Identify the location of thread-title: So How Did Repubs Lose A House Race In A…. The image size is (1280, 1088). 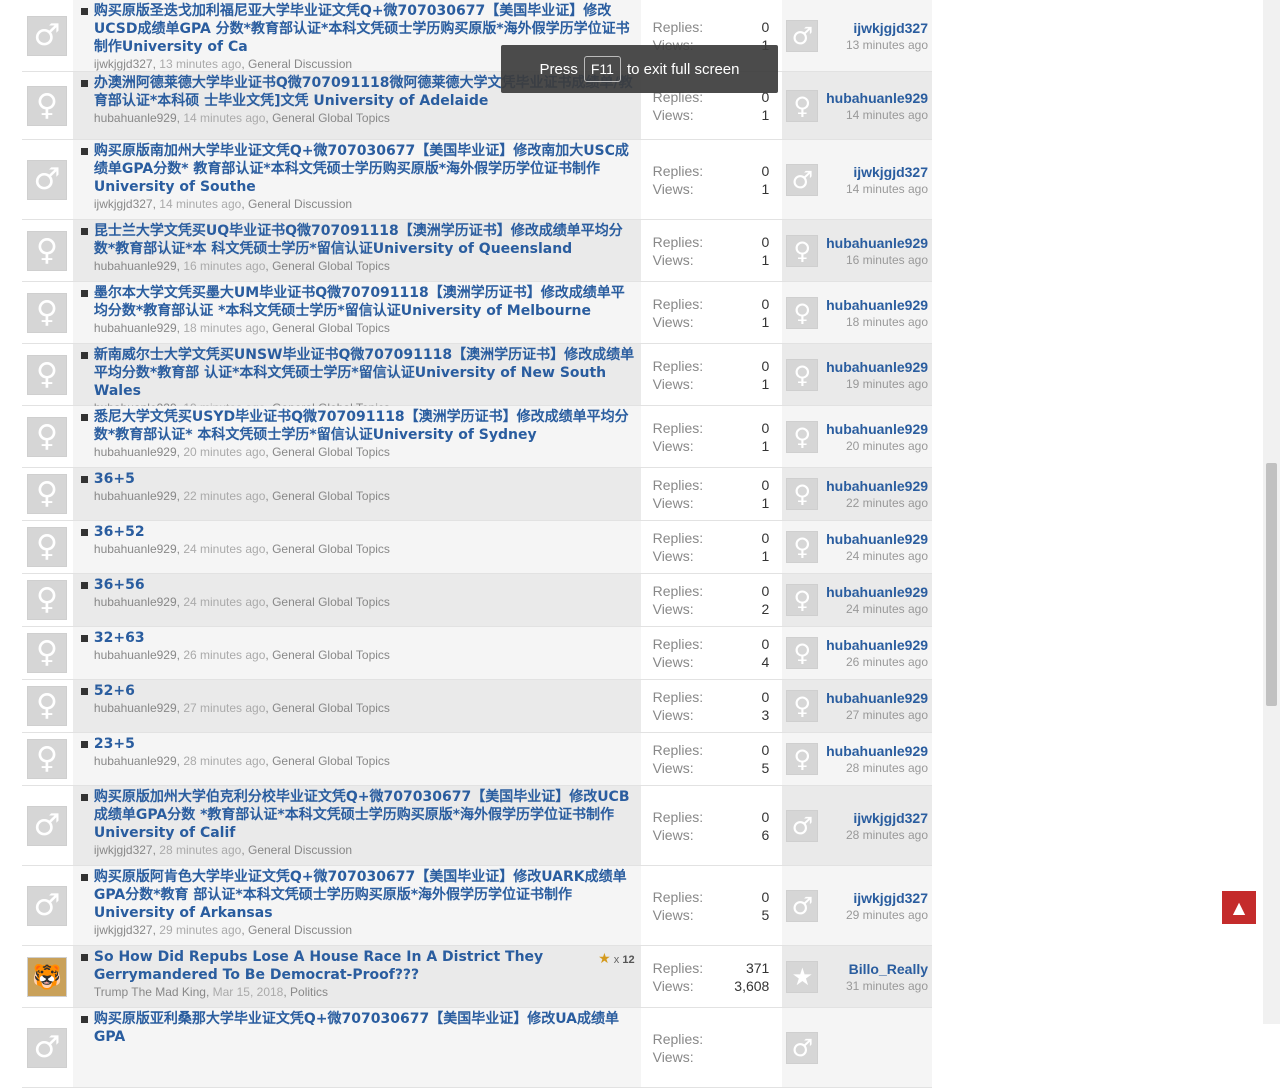
(364, 966).